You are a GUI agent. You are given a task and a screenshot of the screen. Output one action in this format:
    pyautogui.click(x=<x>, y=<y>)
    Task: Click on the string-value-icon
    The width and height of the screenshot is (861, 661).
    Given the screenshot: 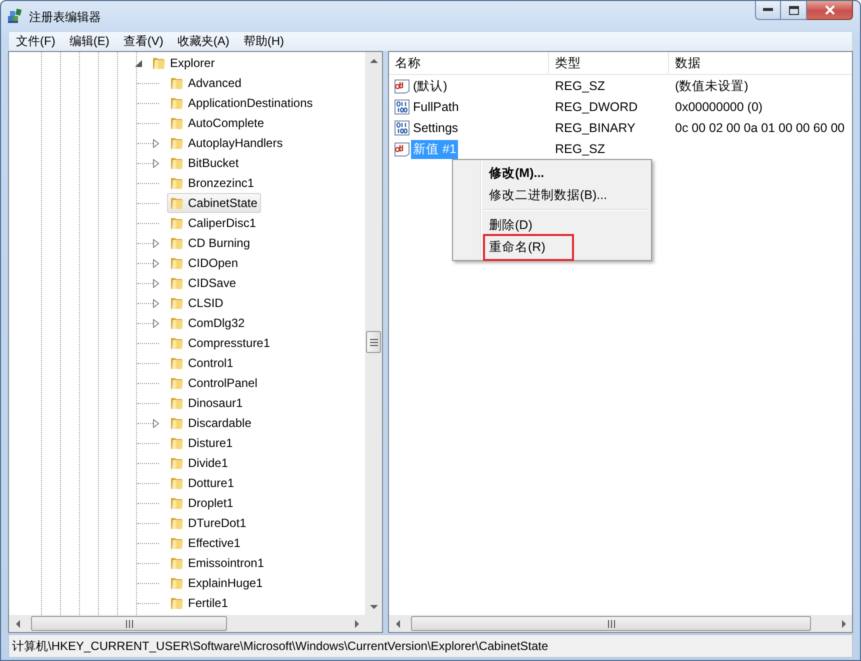 What is the action you would take?
    pyautogui.click(x=402, y=86)
    